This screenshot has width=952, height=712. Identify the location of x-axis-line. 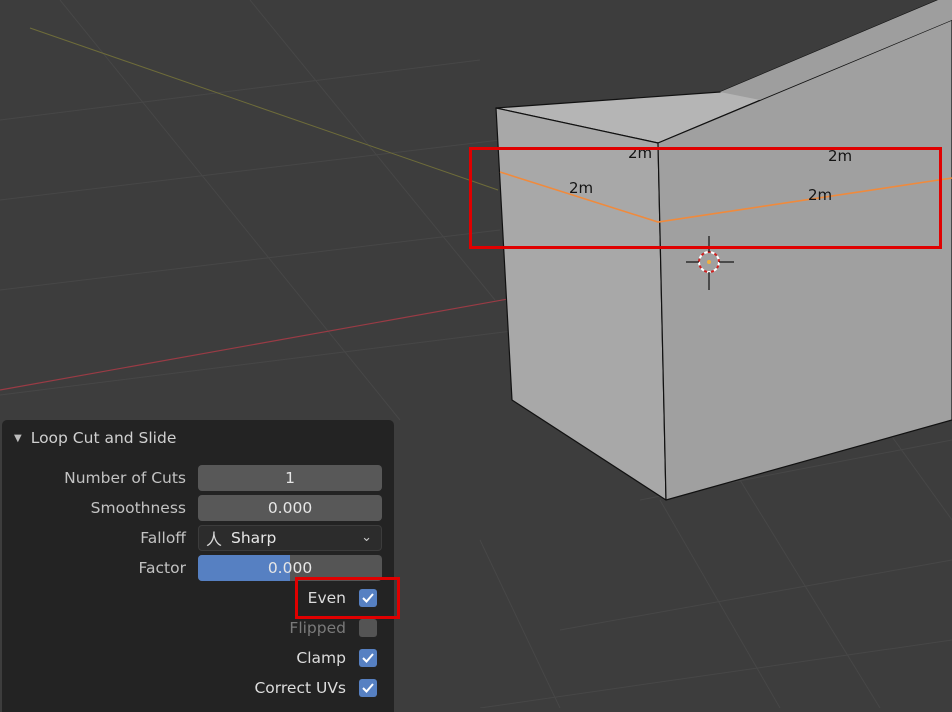
(288, 338).